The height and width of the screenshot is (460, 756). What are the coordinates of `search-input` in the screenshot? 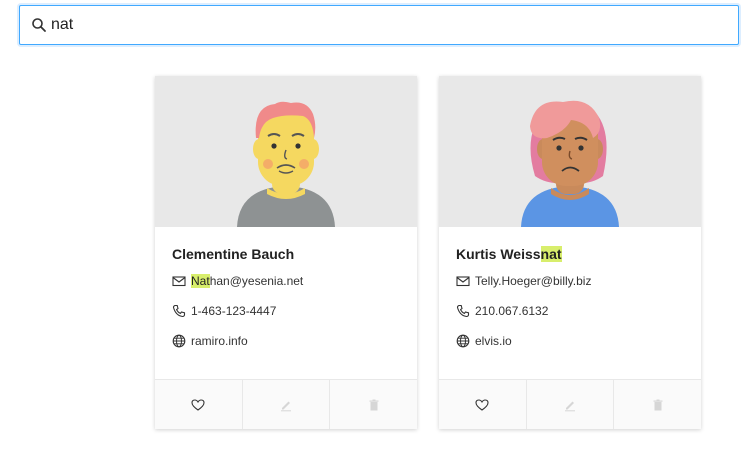 It's located at (391, 25).